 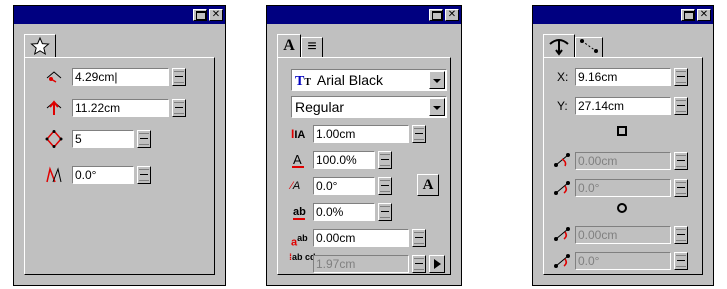 I want to click on control-points-icon, so click(x=589, y=46).